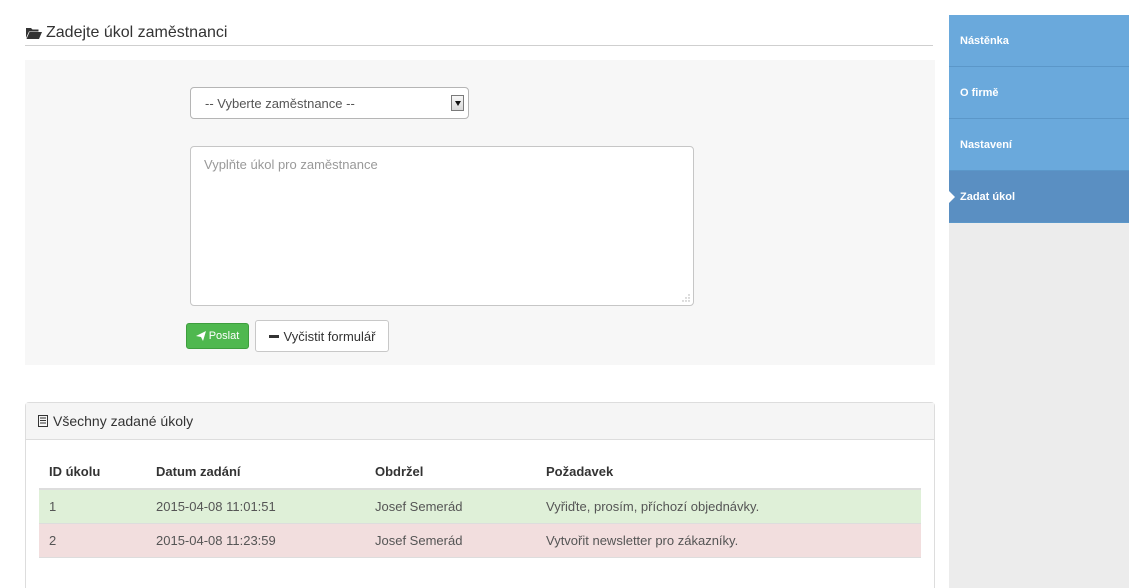  Describe the element at coordinates (984, 40) in the screenshot. I see `sidebar-item-label: Nástěnka` at that location.